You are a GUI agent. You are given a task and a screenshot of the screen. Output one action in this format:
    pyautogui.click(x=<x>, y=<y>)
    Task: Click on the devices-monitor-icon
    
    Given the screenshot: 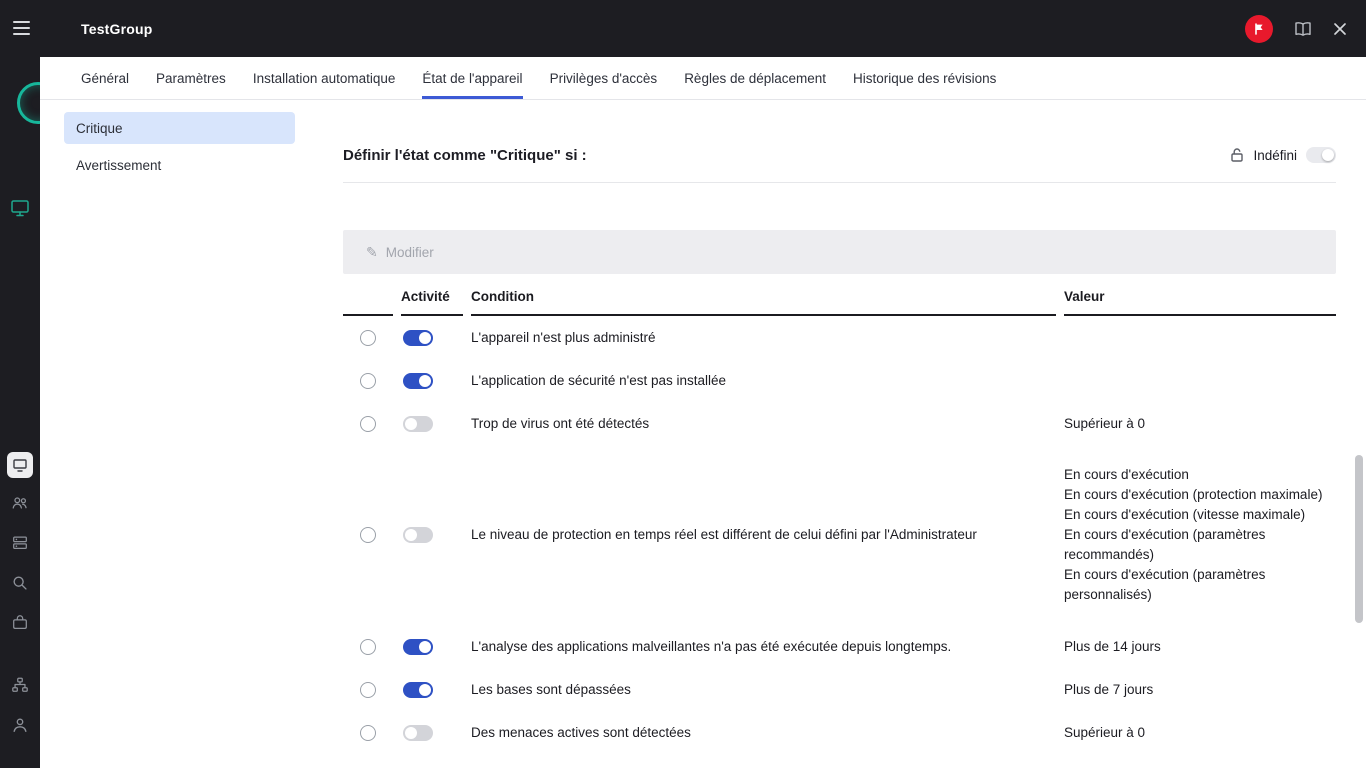 What is the action you would take?
    pyautogui.click(x=20, y=208)
    